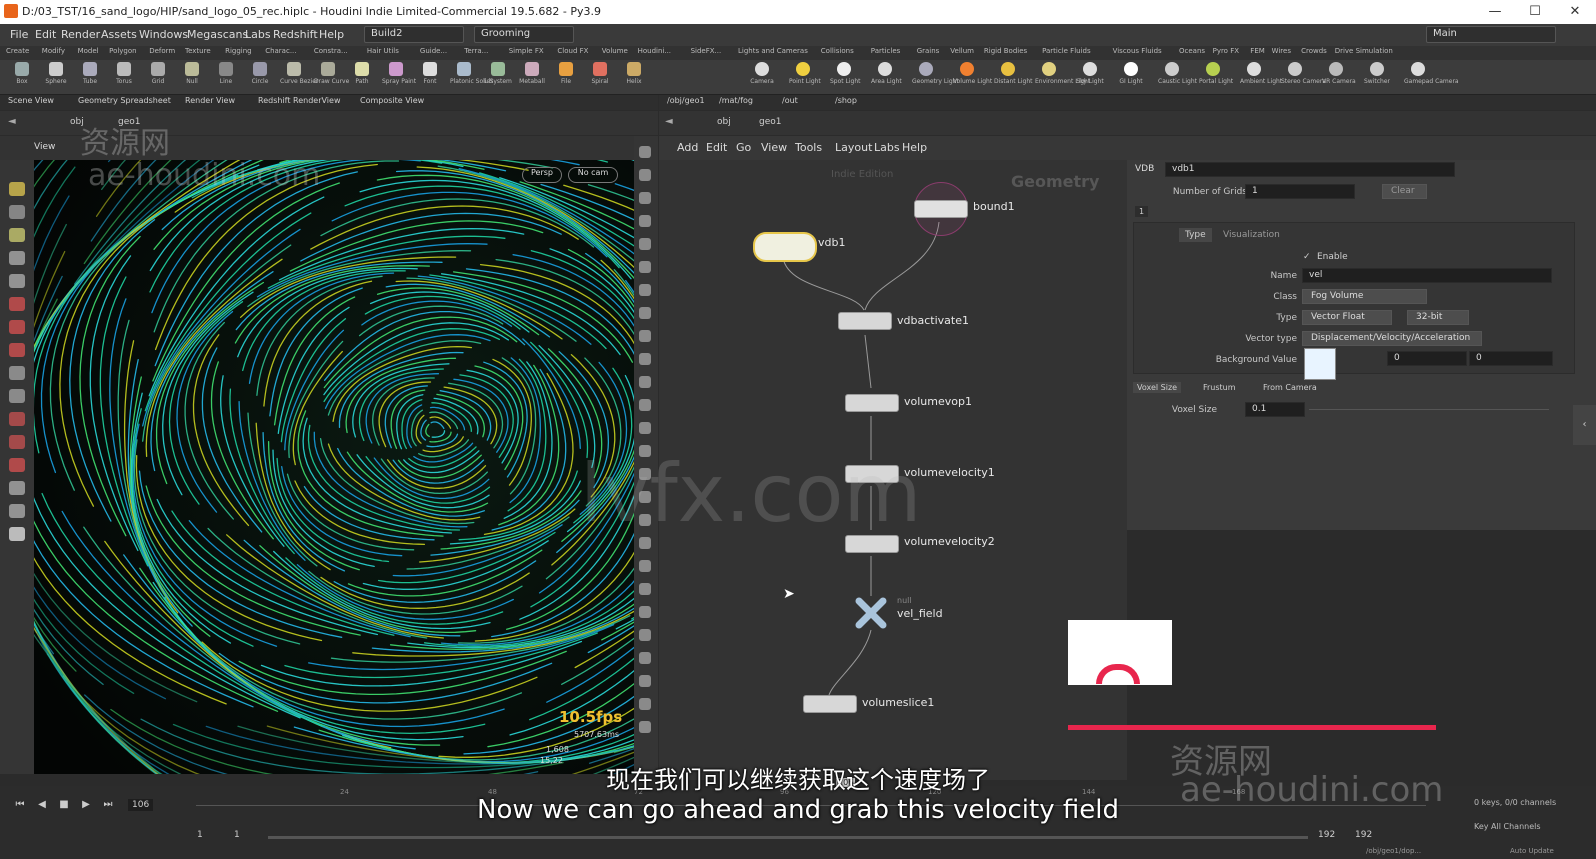  I want to click on menu-labs: Labs, so click(258, 34).